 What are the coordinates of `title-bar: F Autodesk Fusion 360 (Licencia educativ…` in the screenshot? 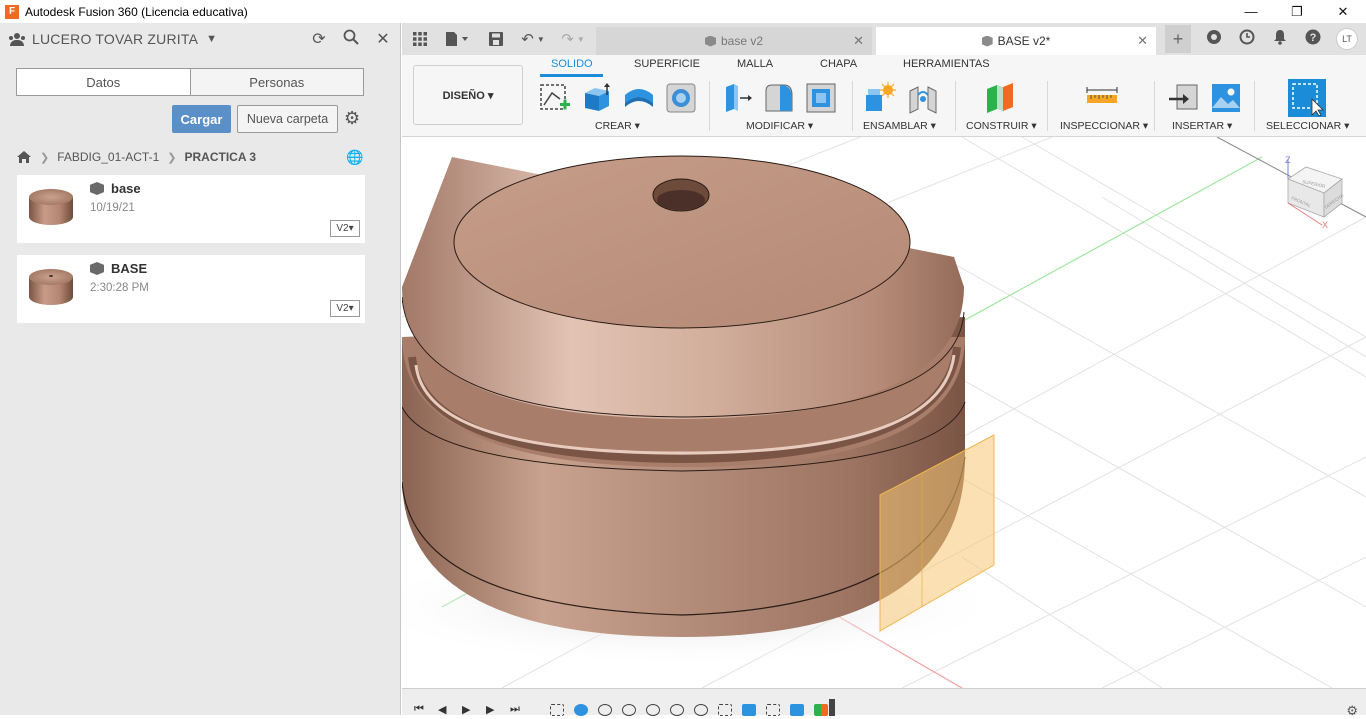 It's located at (683, 11).